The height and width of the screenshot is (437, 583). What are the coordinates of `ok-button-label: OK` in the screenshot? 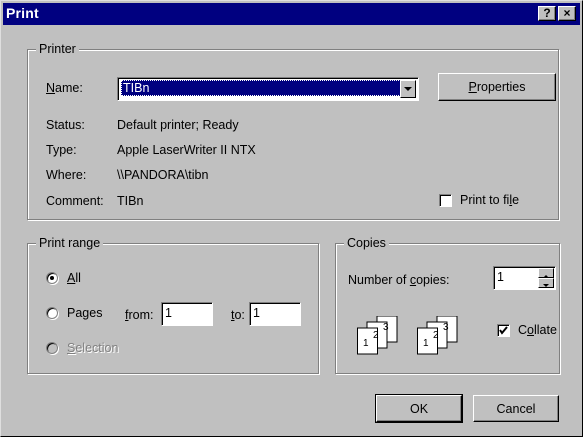 It's located at (419, 409).